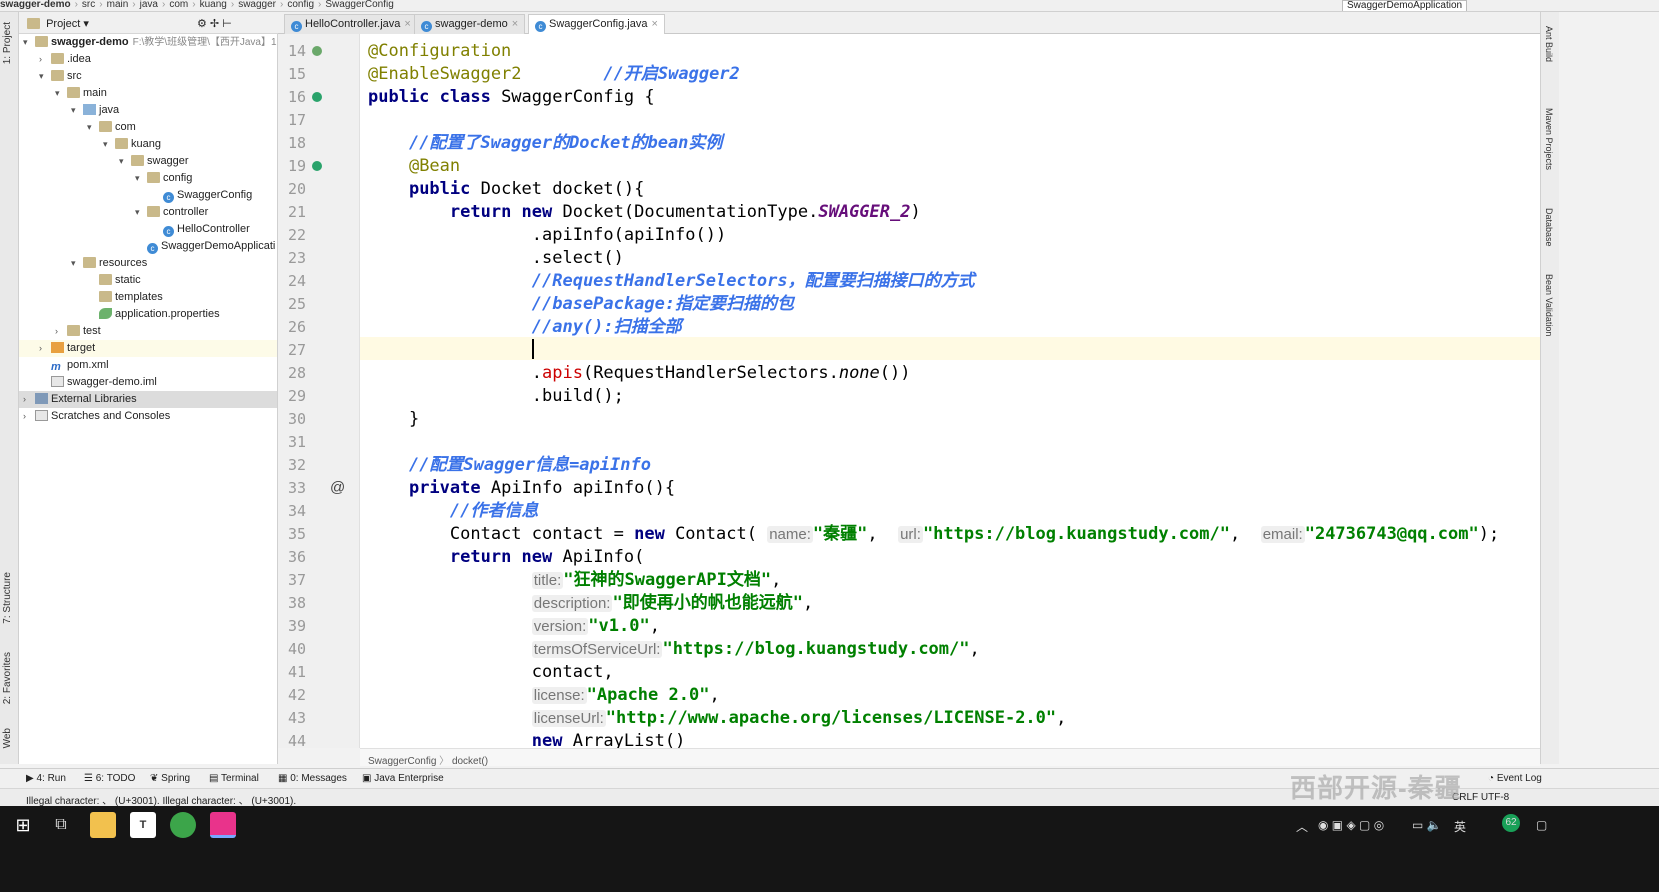  What do you see at coordinates (35, 5) in the screenshot?
I see `breadcrumb-item: swagger-demo` at bounding box center [35, 5].